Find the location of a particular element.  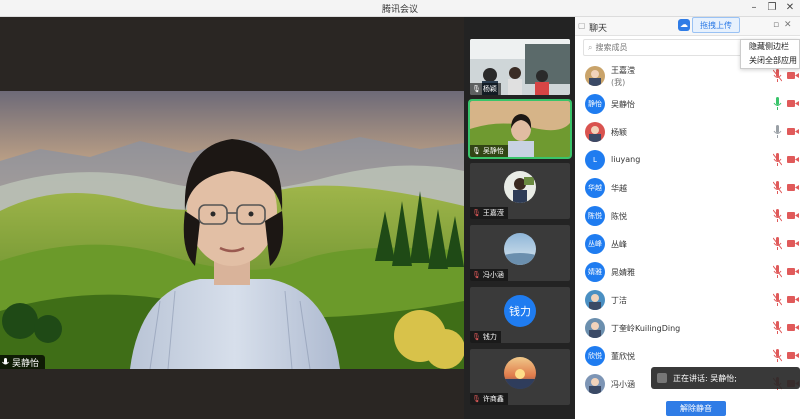

member-avatar: 华越 is located at coordinates (595, 188).